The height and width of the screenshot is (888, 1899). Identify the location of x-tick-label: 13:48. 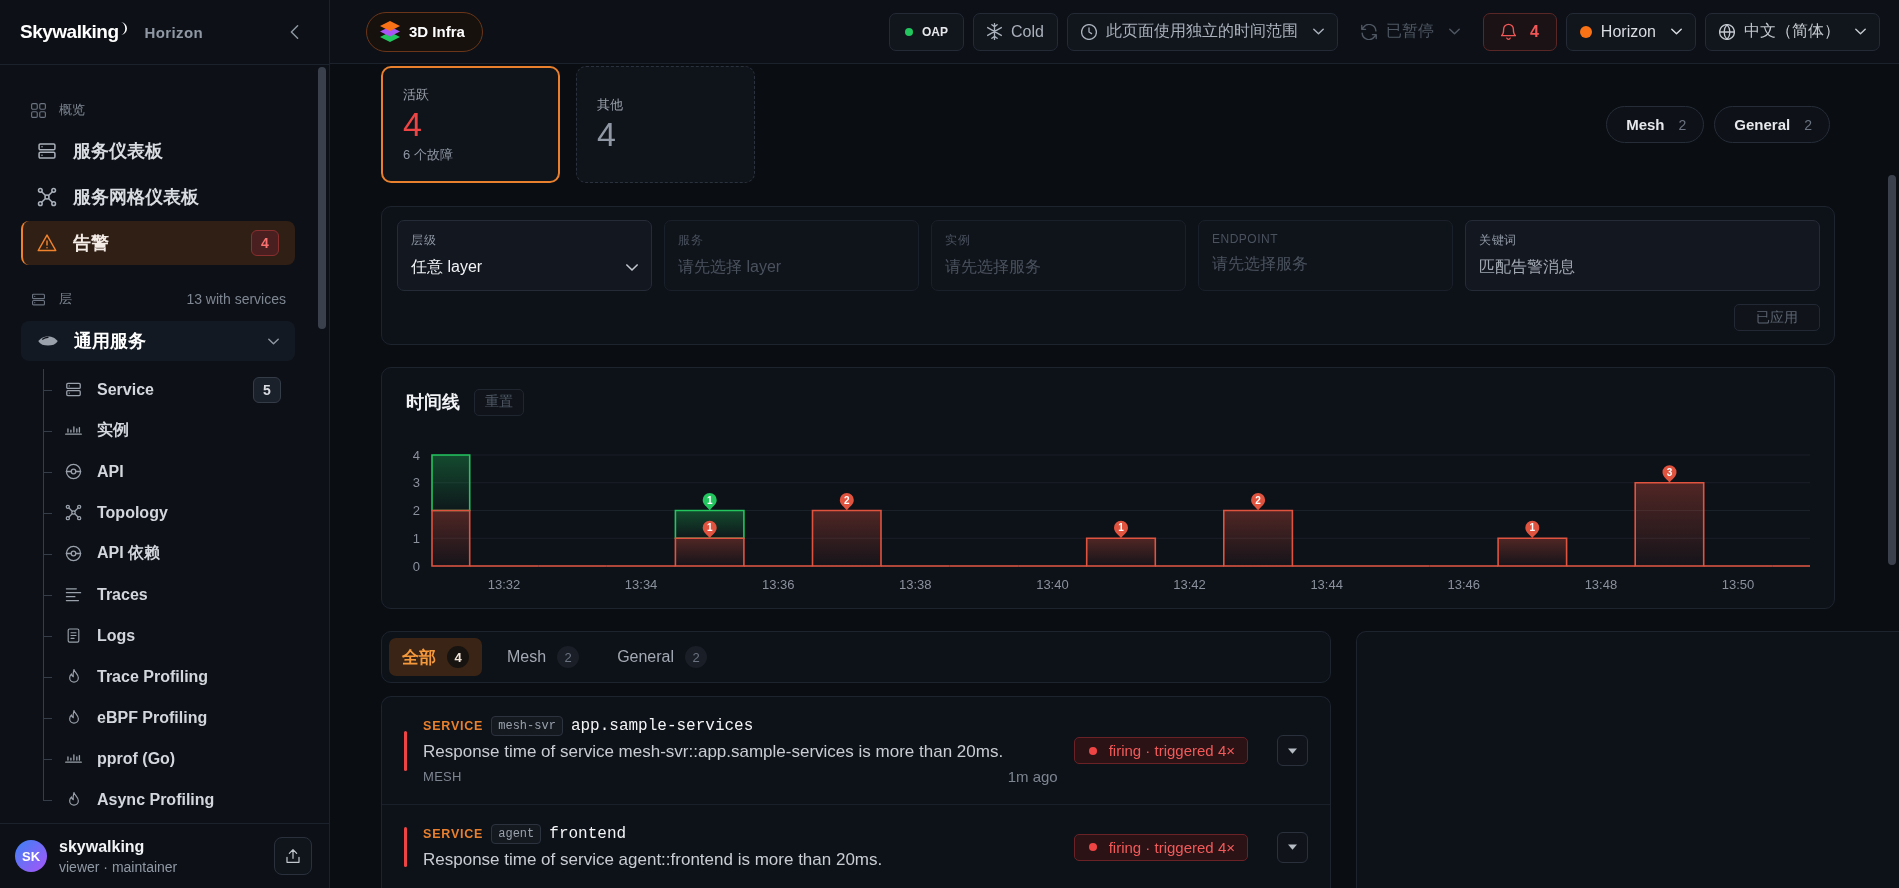
(1601, 584).